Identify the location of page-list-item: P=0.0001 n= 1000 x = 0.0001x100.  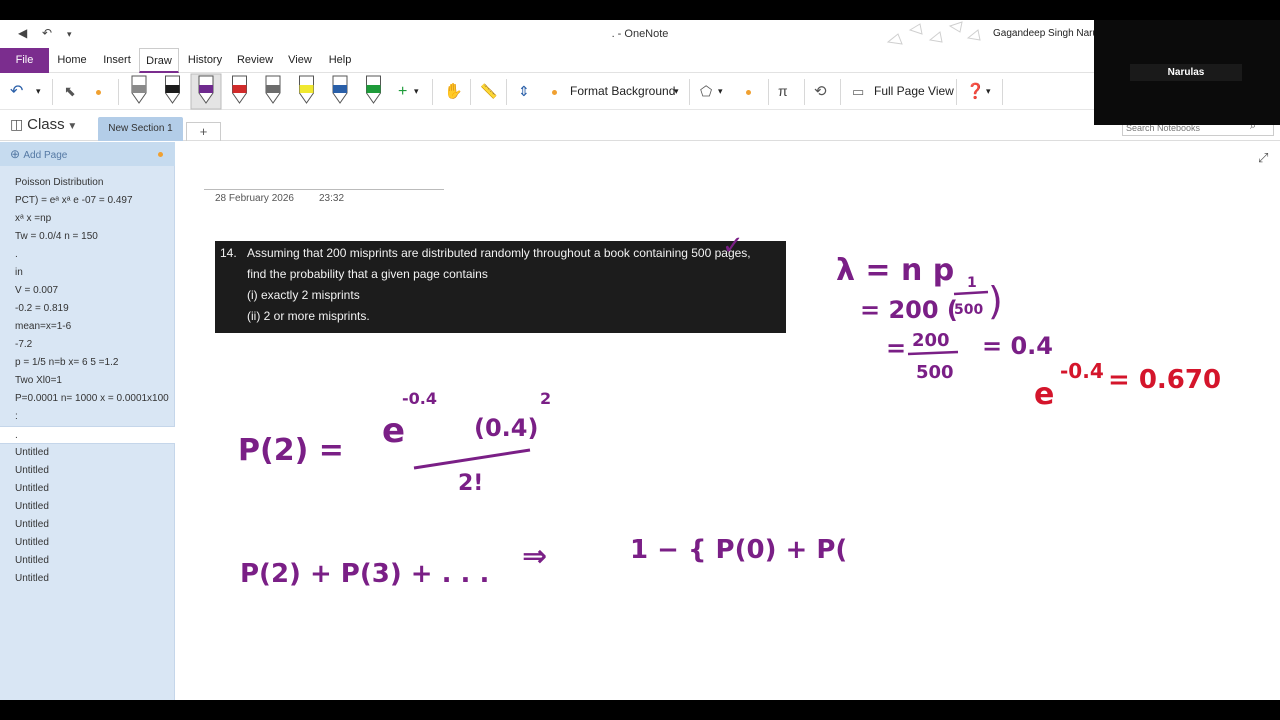
(87, 399).